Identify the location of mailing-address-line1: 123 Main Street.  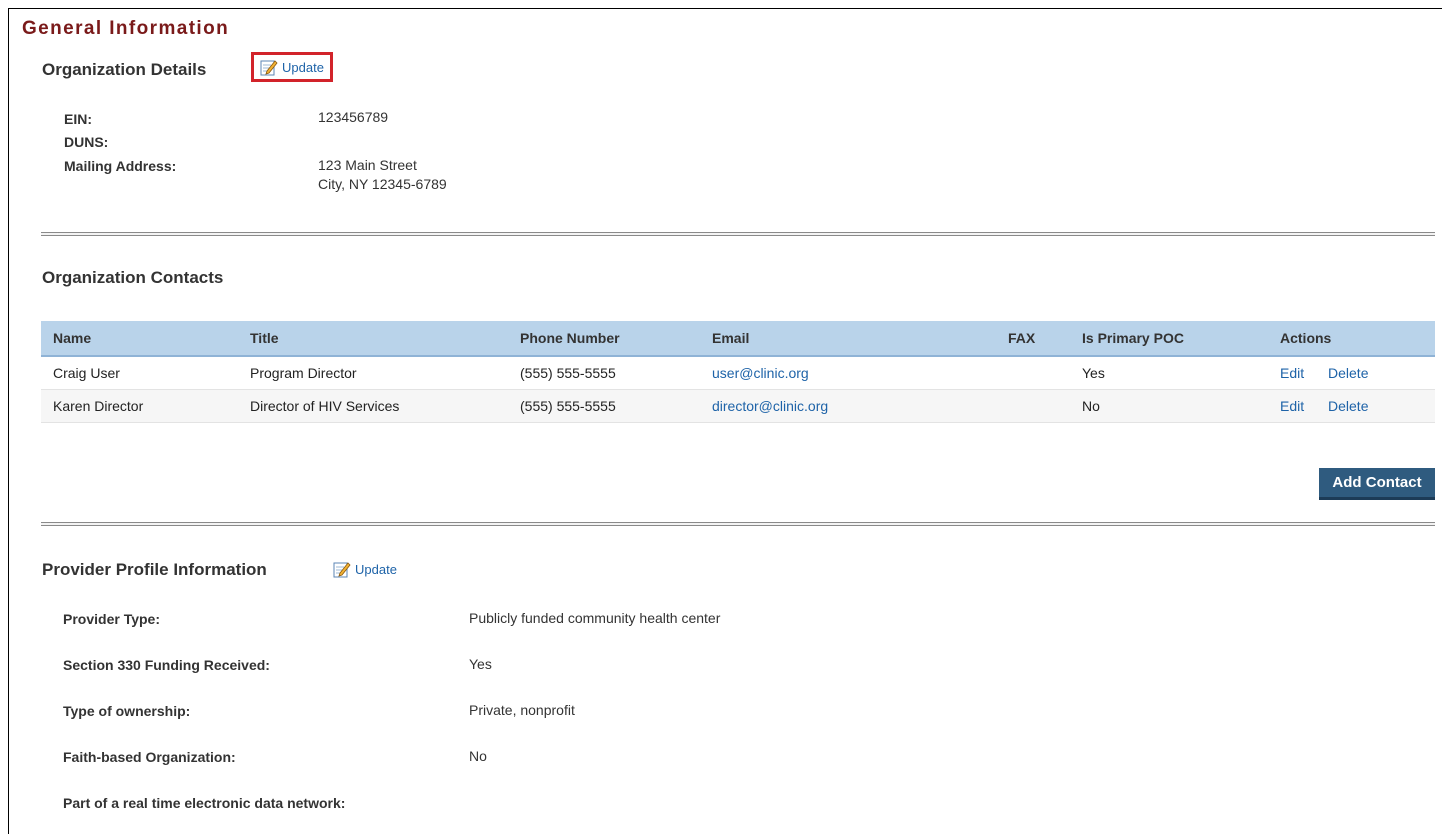
(367, 165).